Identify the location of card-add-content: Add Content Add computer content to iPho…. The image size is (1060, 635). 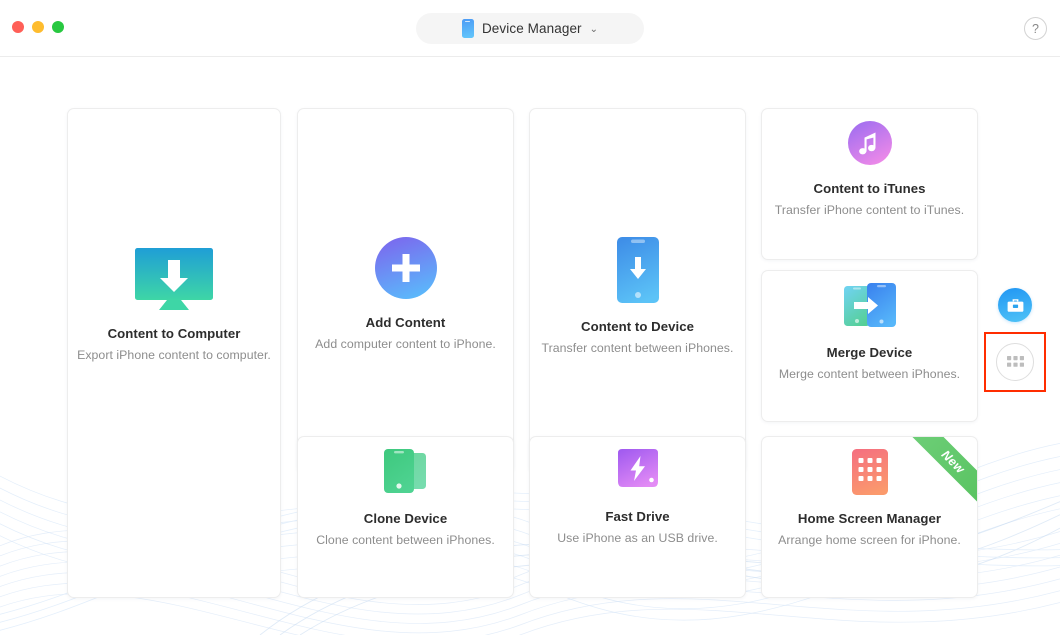
(405, 290).